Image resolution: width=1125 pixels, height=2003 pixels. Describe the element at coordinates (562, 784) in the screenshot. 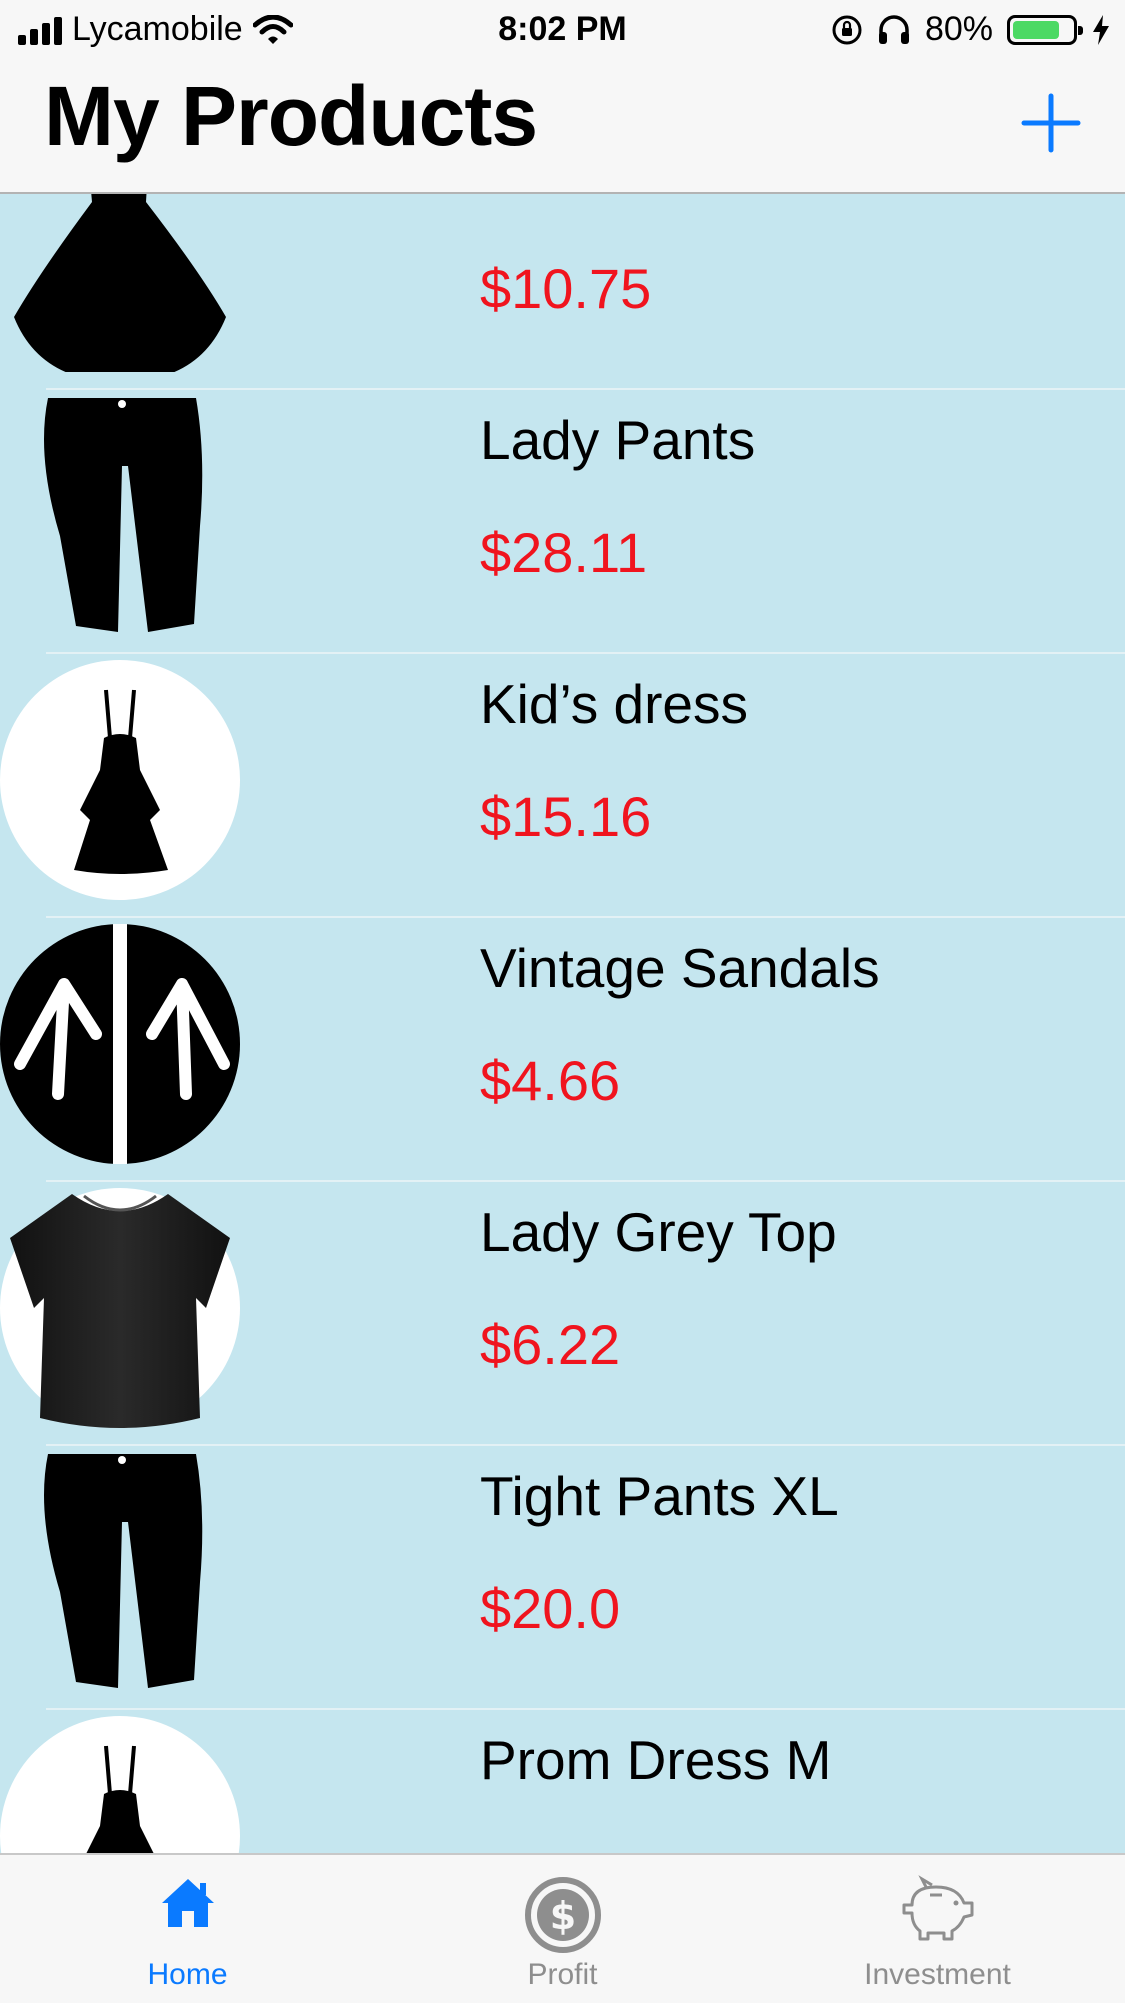

I see `product-row: Kid’s dress $15.16` at that location.